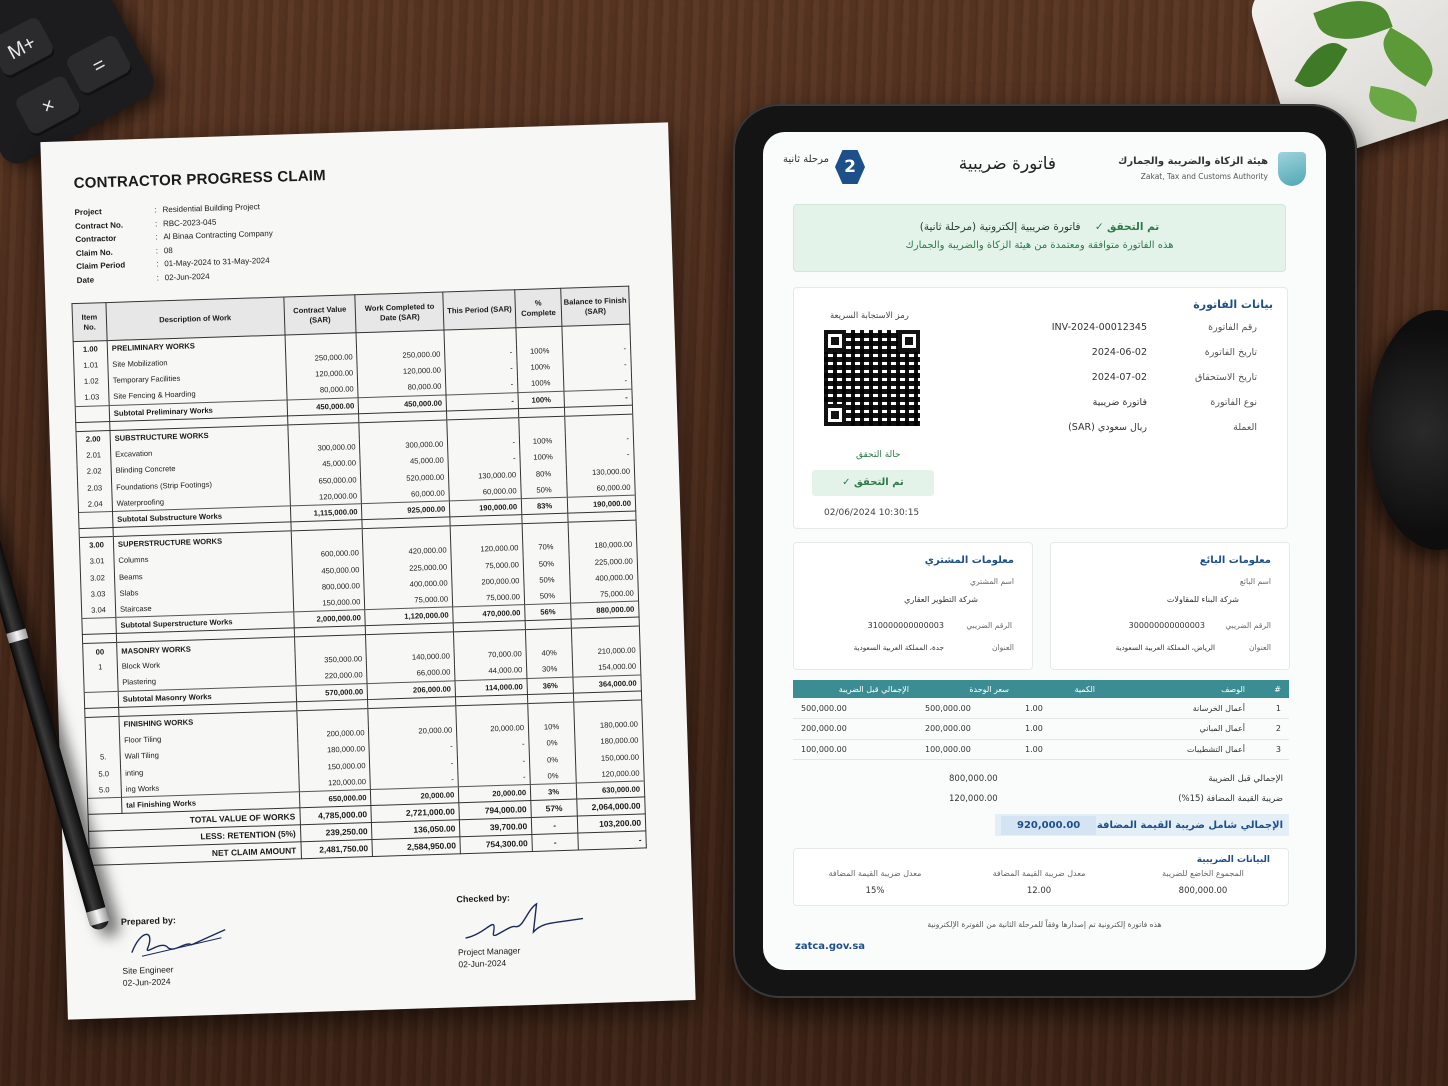  Describe the element at coordinates (189, 223) in the screenshot. I see `meta-value: RBC-2023-045` at that location.